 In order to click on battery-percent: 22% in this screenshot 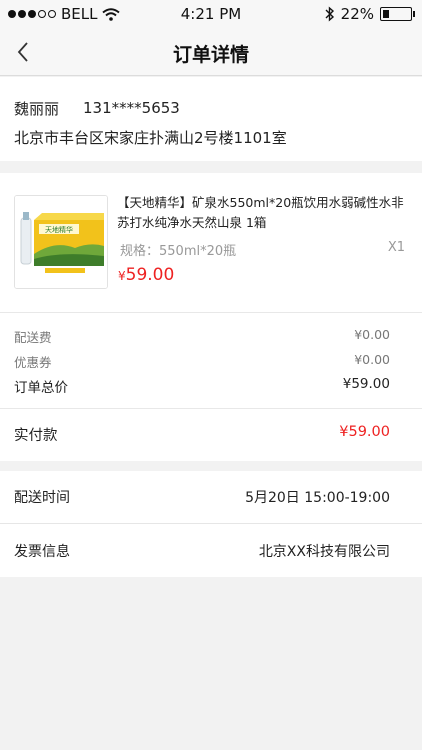, I will do `click(357, 14)`.